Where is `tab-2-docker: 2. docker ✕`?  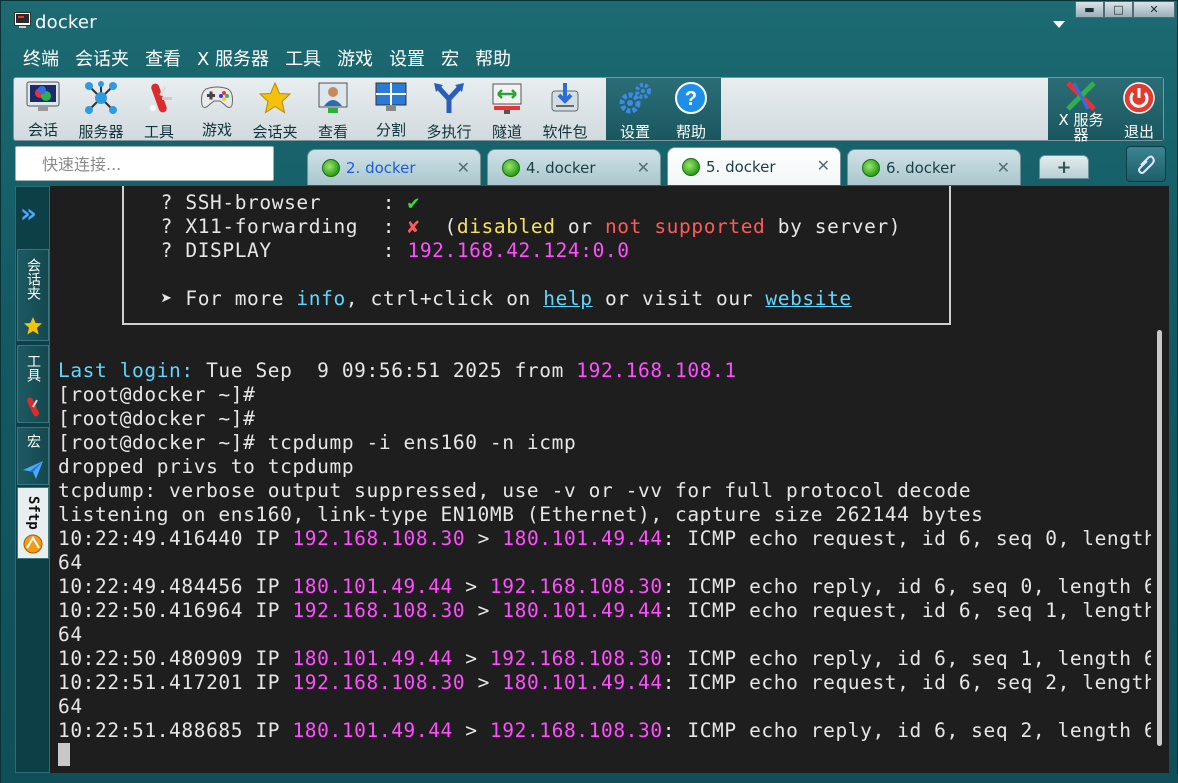
tab-2-docker: 2. docker ✕ is located at coordinates (394, 167).